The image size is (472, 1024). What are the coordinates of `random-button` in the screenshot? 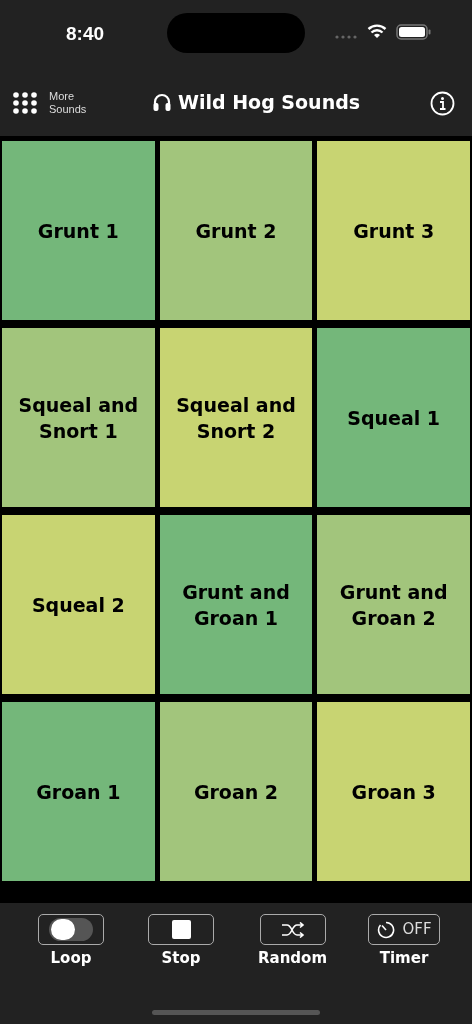 It's located at (292, 929).